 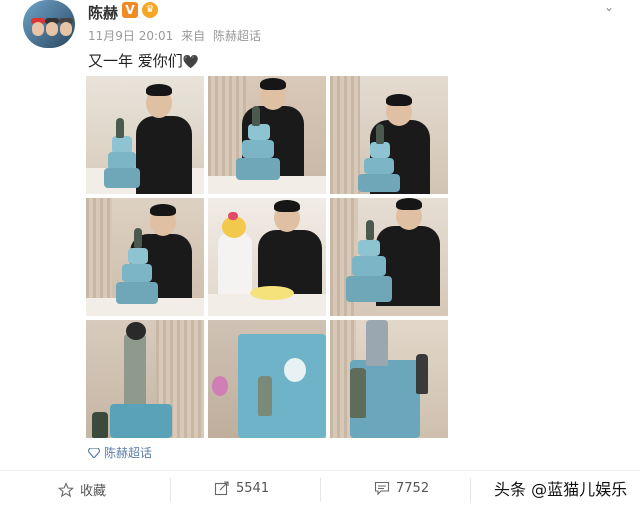 I want to click on comment-count: 7752, so click(x=413, y=488).